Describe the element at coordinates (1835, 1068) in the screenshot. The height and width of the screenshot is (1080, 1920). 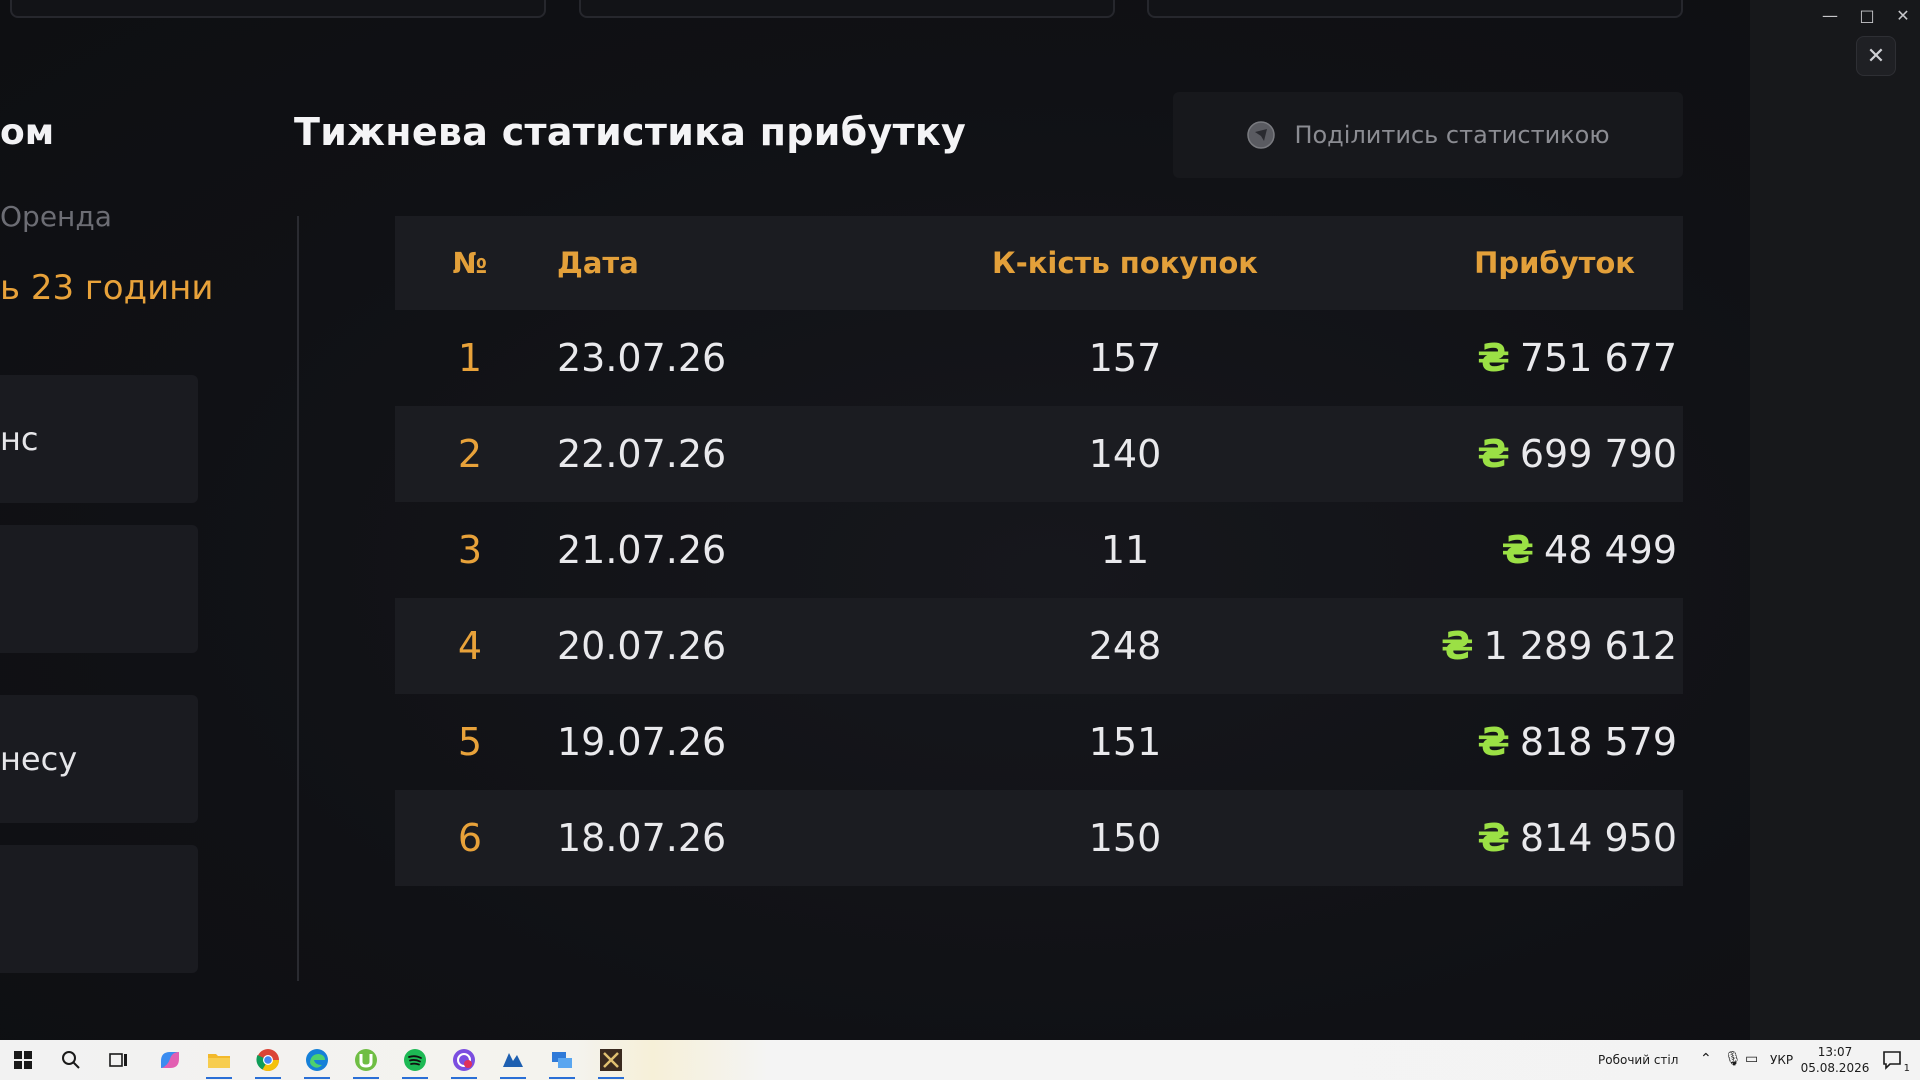
I see `clock-date: 05.08.2026` at that location.